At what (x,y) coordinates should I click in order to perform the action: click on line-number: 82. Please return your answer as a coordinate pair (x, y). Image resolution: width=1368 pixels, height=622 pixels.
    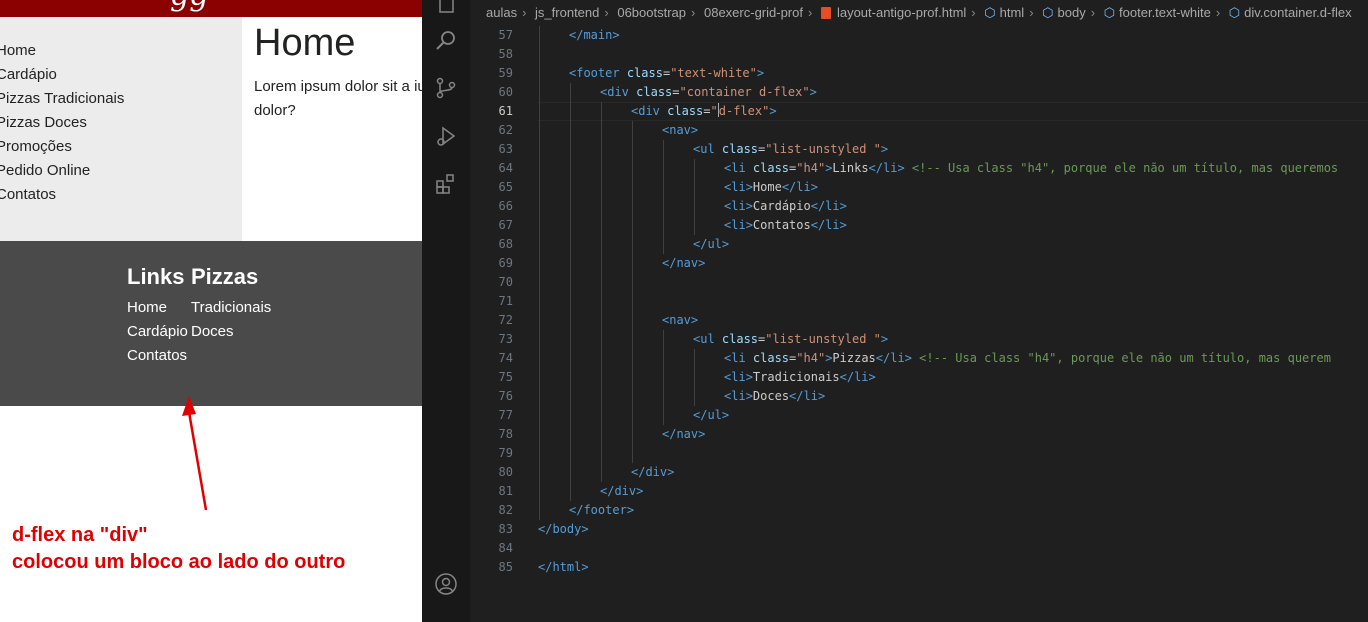
    Looking at the image, I should click on (505, 510).